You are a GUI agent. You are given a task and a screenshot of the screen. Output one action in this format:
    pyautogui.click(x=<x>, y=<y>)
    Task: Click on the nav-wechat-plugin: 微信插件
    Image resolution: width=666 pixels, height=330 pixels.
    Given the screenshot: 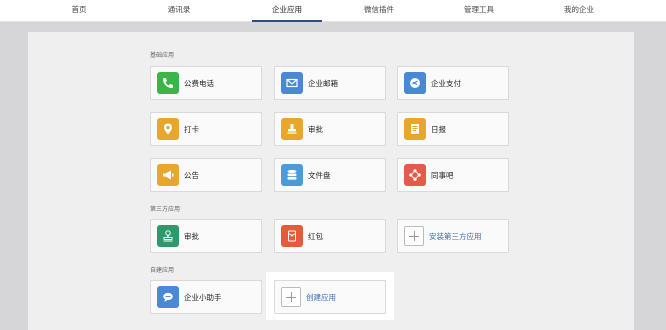 What is the action you would take?
    pyautogui.click(x=379, y=11)
    